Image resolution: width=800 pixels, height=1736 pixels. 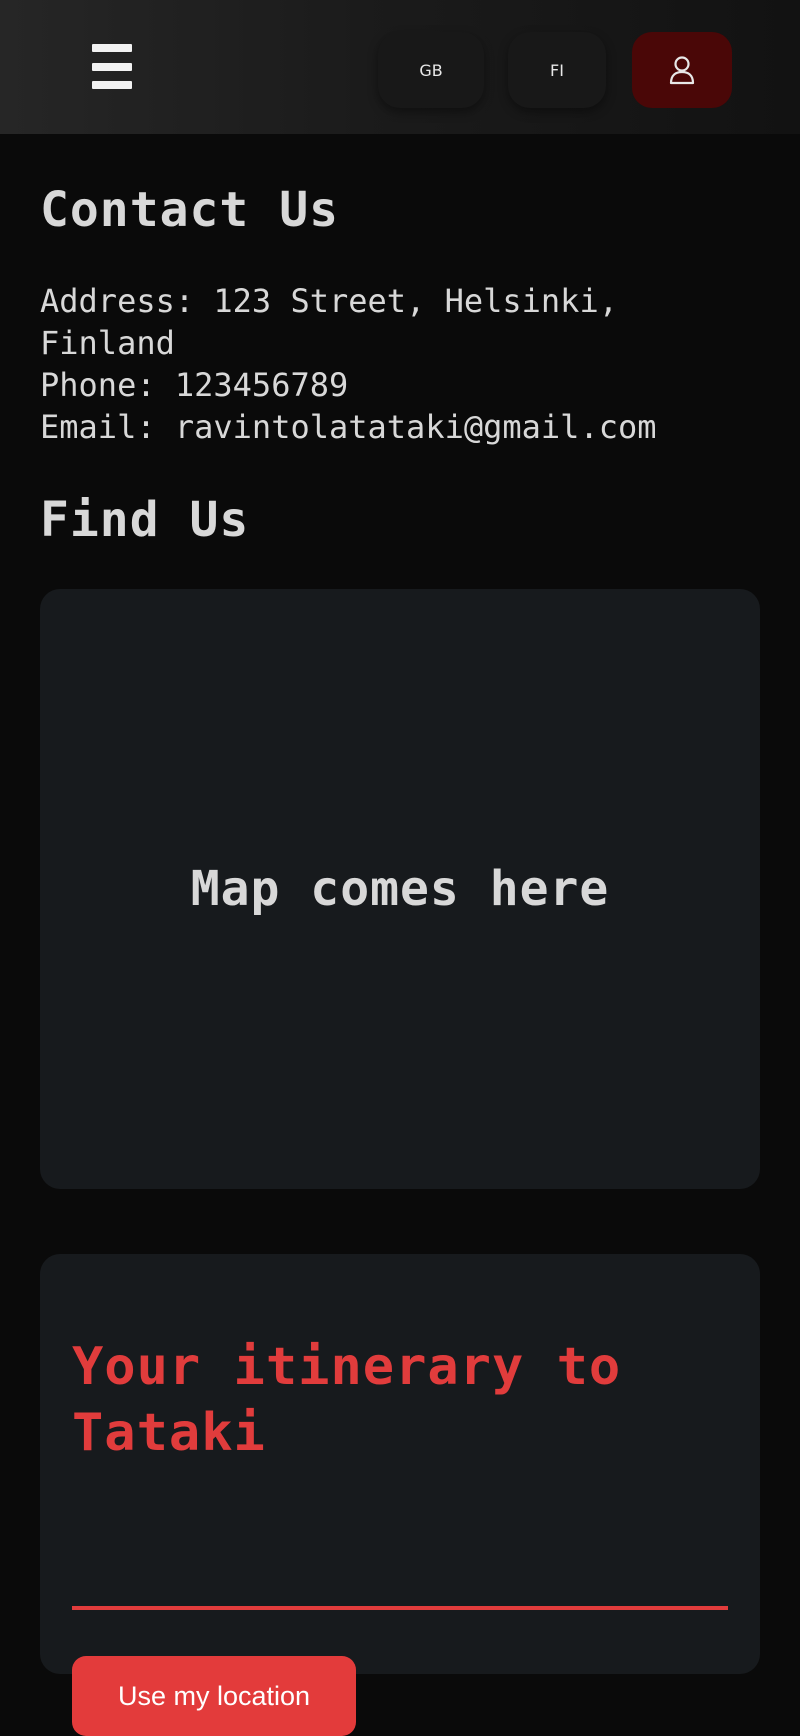 I want to click on language-button-fi: FI, so click(x=557, y=70).